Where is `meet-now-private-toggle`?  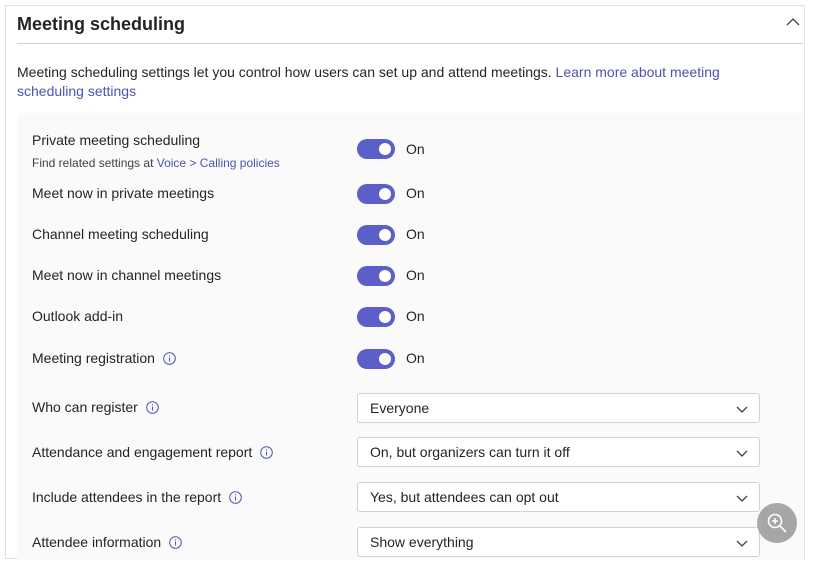 meet-now-private-toggle is located at coordinates (376, 194).